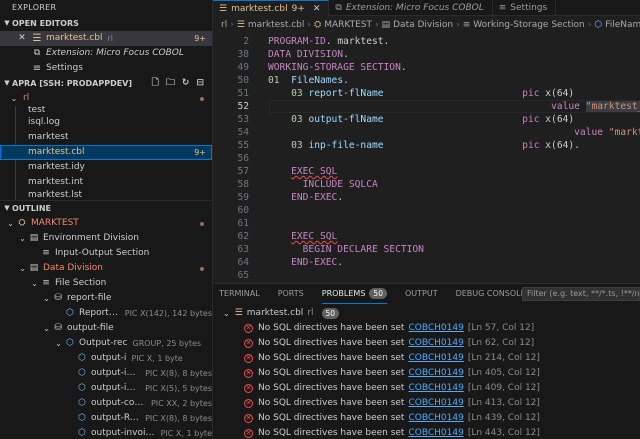 This screenshot has height=439, width=640. Describe the element at coordinates (421, 294) in the screenshot. I see `tab-output: OUTPUT` at that location.